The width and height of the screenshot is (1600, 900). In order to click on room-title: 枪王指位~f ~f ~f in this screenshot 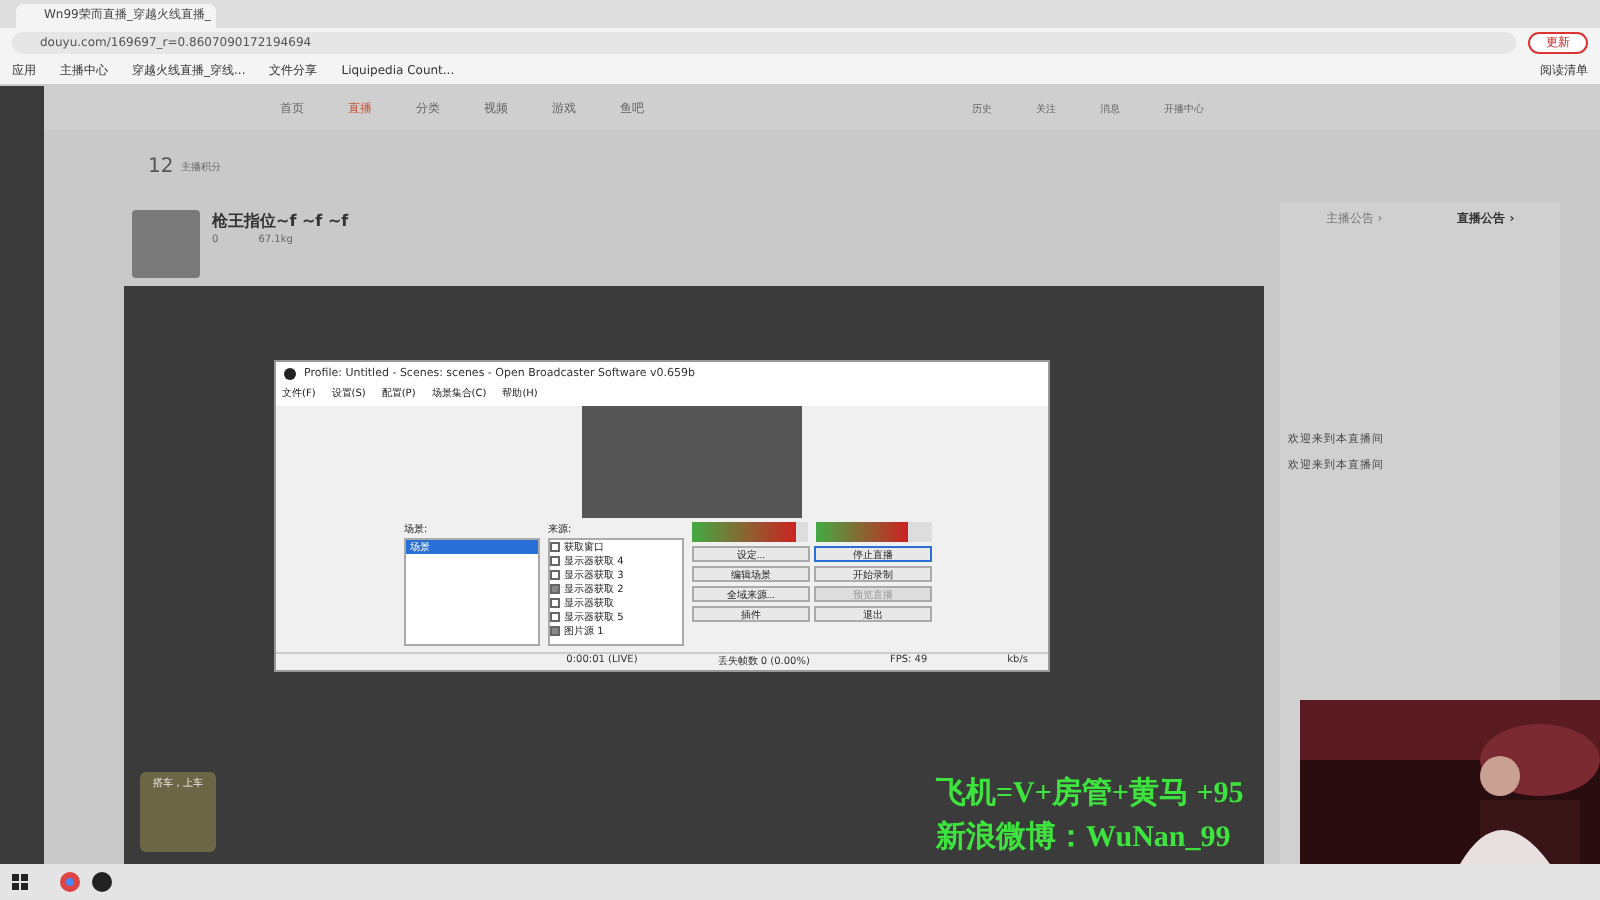, I will do `click(280, 221)`.